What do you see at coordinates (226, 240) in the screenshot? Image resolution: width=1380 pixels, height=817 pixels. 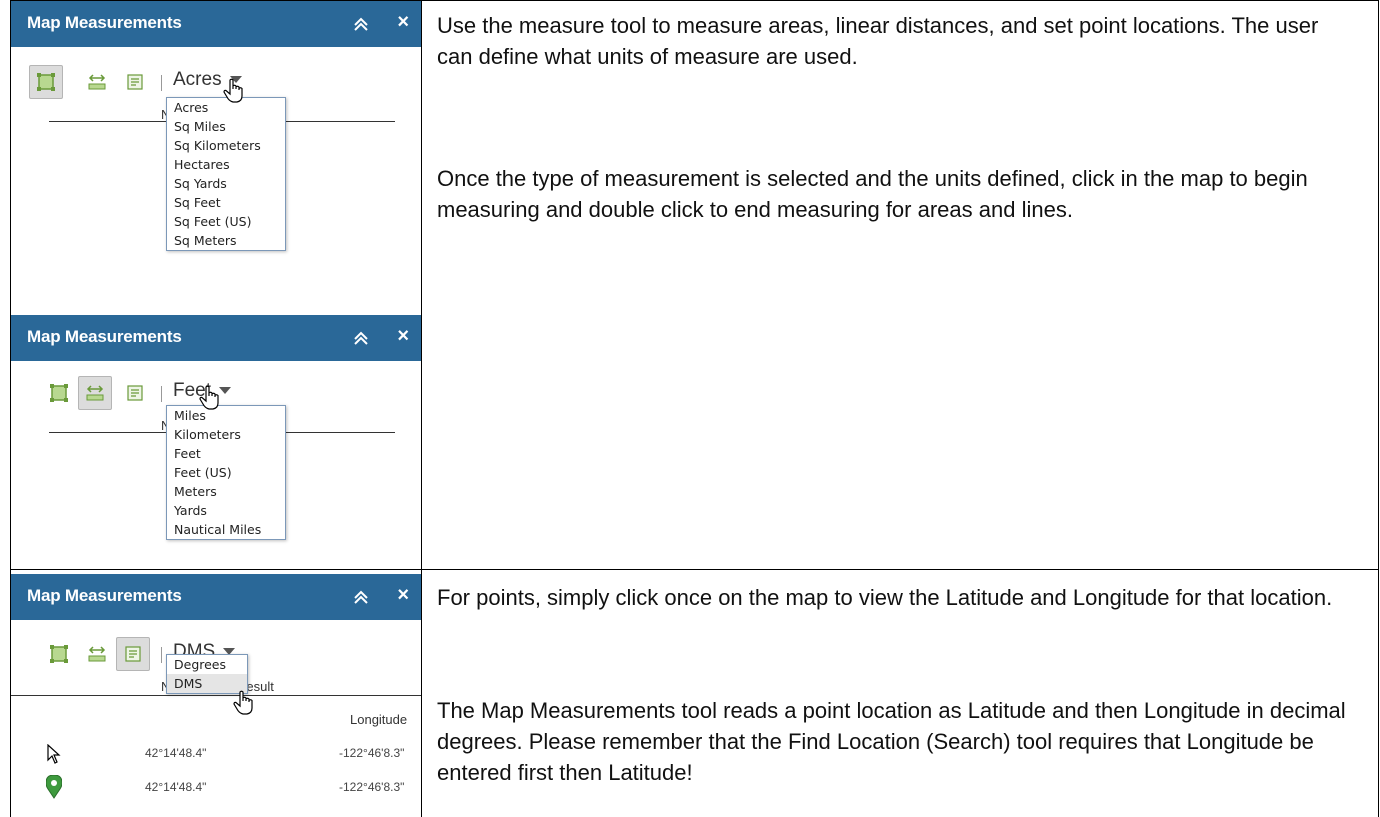 I see `unit-option: Sq Meters` at bounding box center [226, 240].